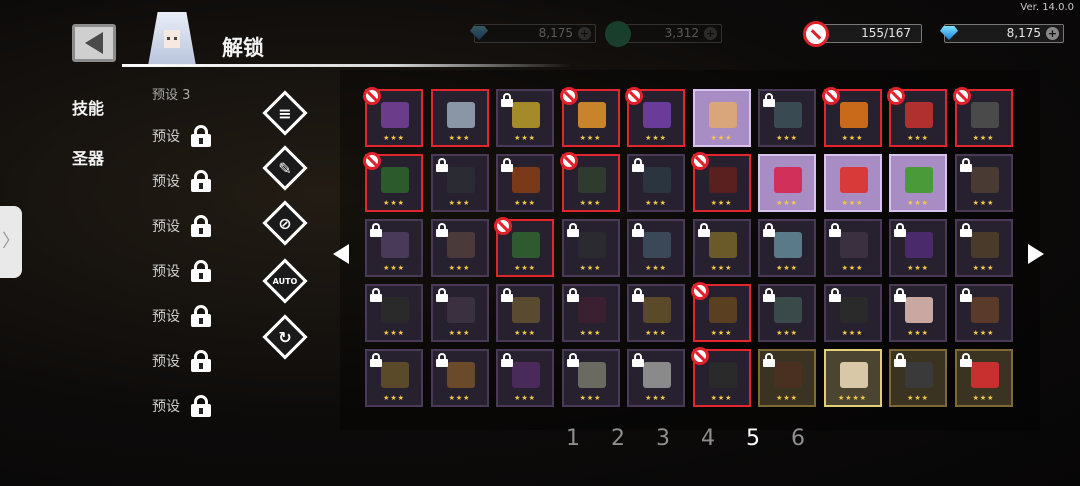 The image size is (1080, 486). What do you see at coordinates (285, 168) in the screenshot?
I see `scroll-edit-button: ✎` at bounding box center [285, 168].